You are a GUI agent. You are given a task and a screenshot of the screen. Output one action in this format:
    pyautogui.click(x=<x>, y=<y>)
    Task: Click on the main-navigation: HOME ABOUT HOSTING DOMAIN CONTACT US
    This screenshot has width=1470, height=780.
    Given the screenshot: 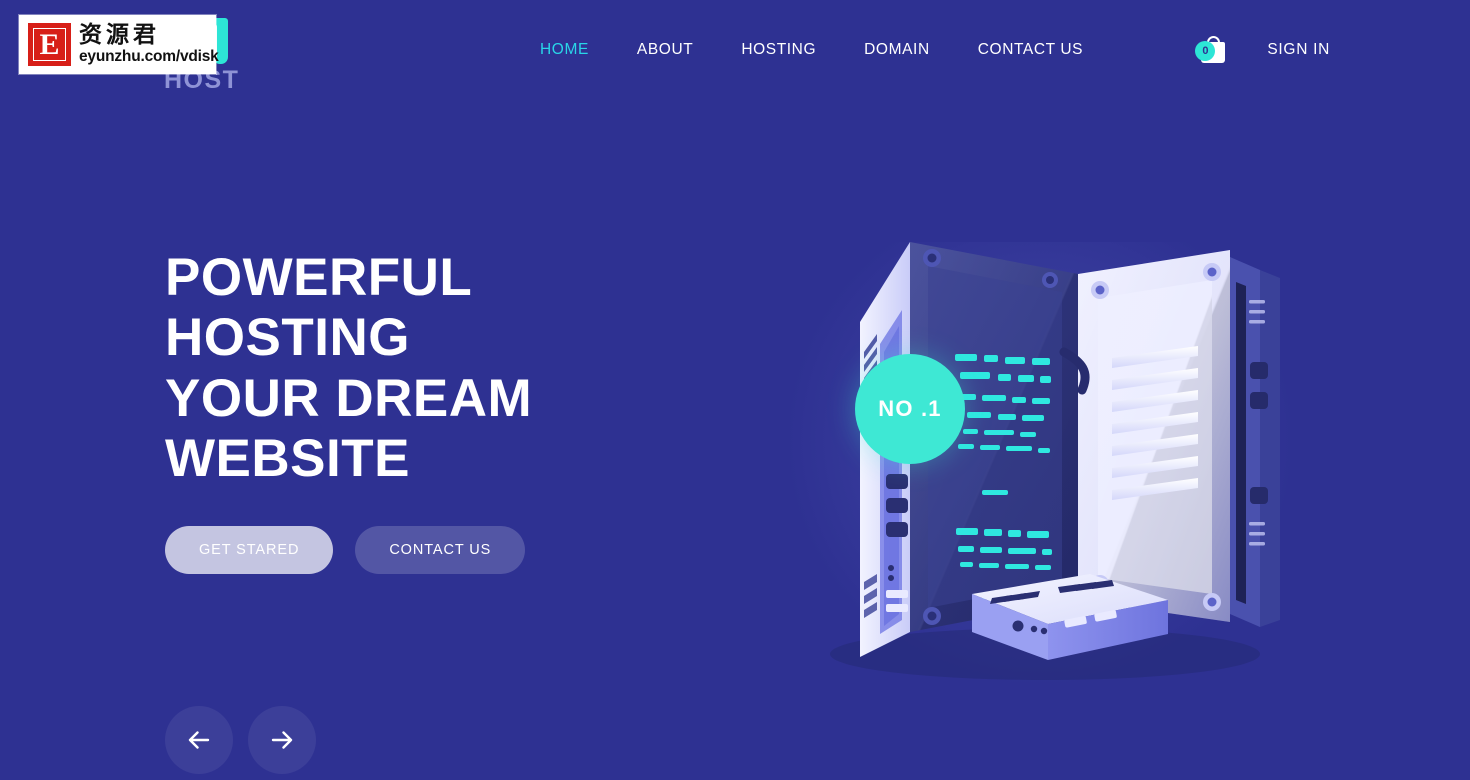 What is the action you would take?
    pyautogui.click(x=811, y=50)
    